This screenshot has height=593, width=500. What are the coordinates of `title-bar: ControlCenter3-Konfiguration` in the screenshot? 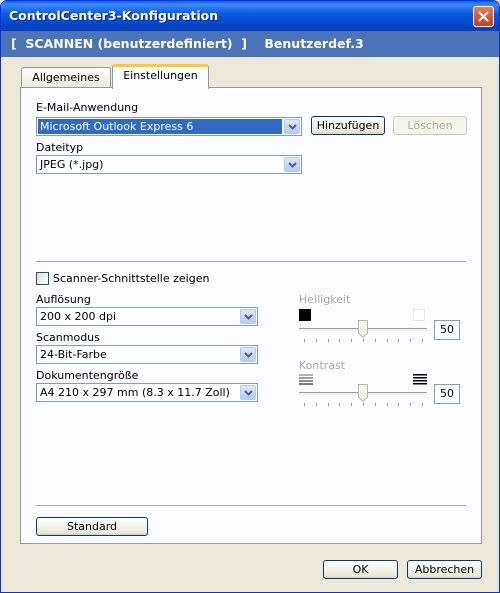 It's located at (250, 16).